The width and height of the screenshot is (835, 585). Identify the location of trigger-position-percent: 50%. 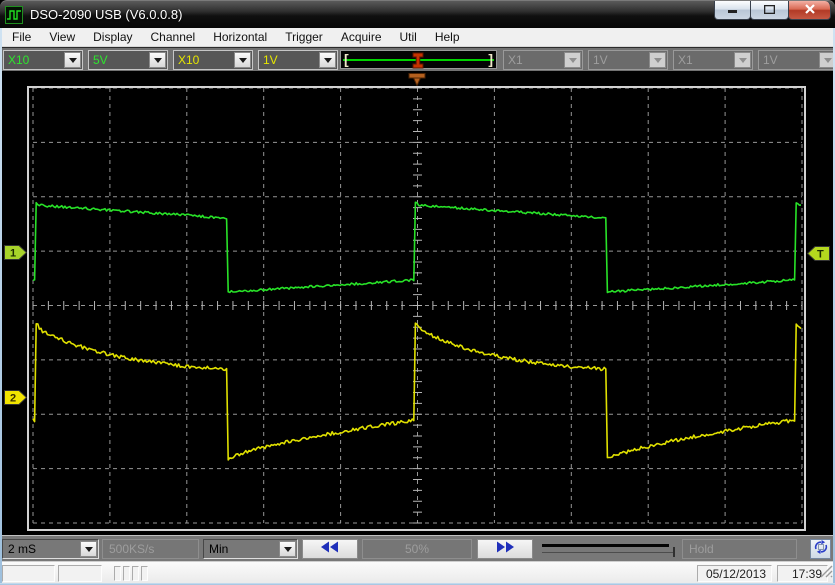
(417, 549).